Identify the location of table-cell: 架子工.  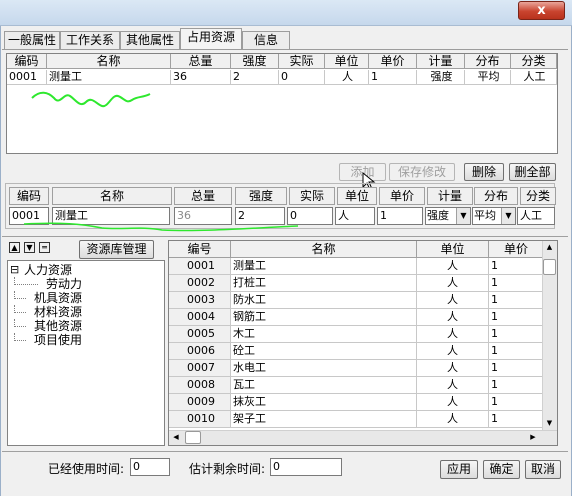
(324, 419).